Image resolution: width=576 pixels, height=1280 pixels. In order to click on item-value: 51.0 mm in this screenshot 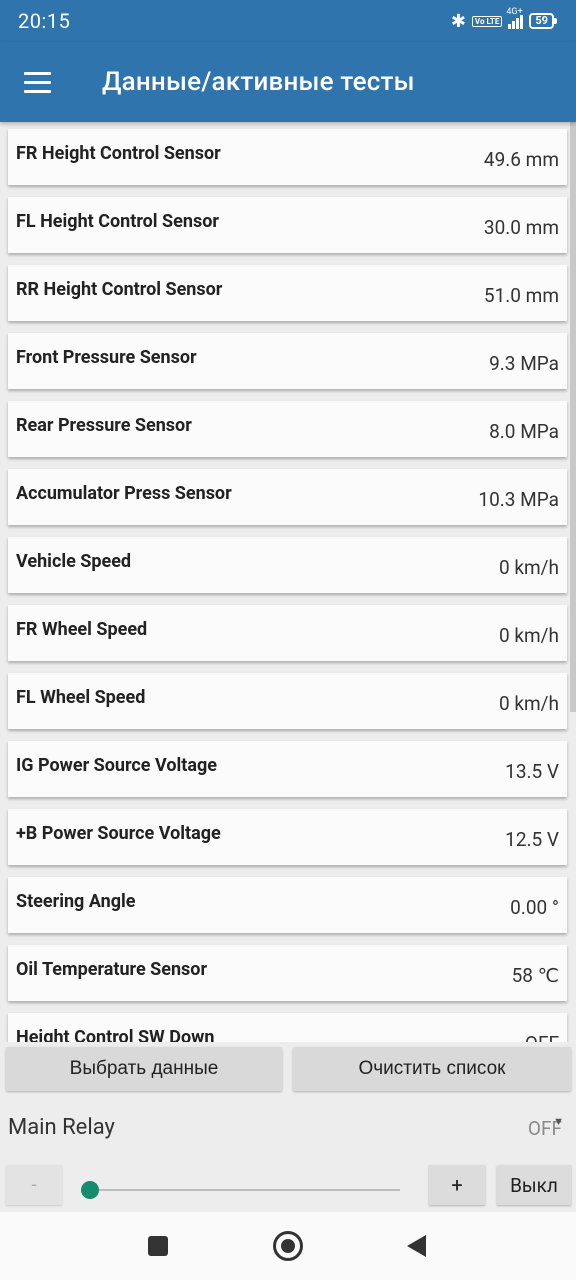, I will do `click(521, 295)`.